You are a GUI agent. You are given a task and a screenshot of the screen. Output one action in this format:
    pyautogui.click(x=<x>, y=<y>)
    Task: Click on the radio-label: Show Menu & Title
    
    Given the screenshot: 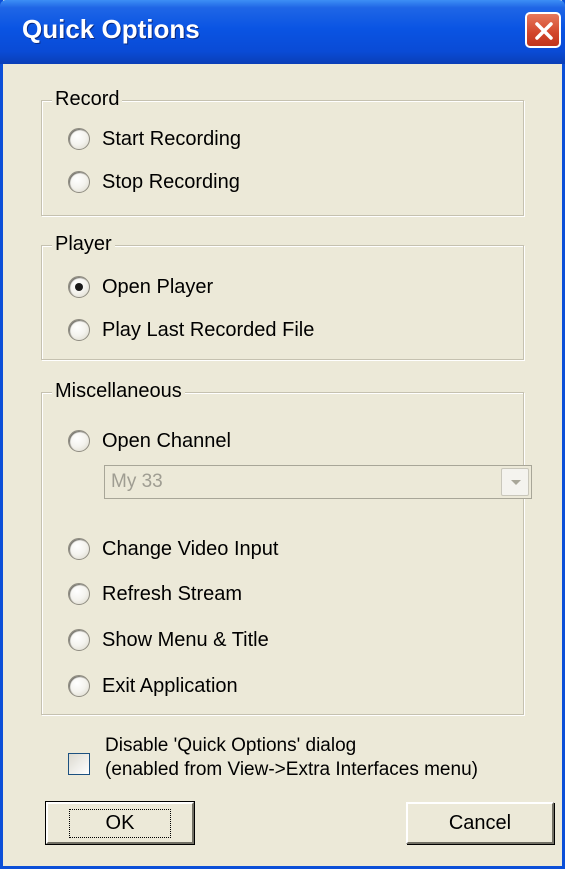 What is the action you would take?
    pyautogui.click(x=185, y=639)
    